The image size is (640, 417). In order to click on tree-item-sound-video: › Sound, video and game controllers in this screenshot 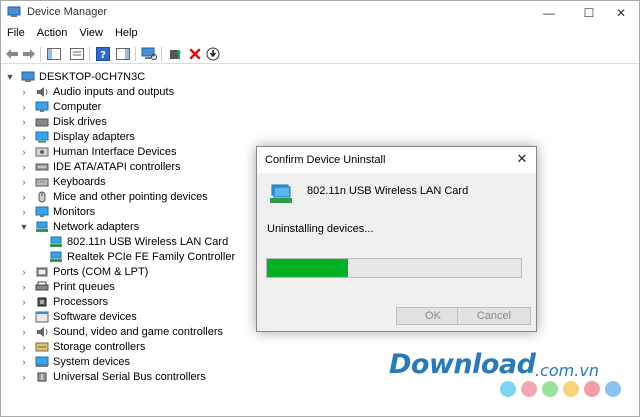, I will do `click(121, 331)`.